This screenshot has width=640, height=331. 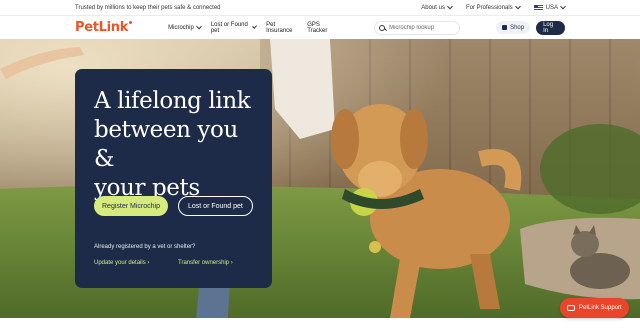 What do you see at coordinates (131, 22) in the screenshot?
I see `logo-dot` at bounding box center [131, 22].